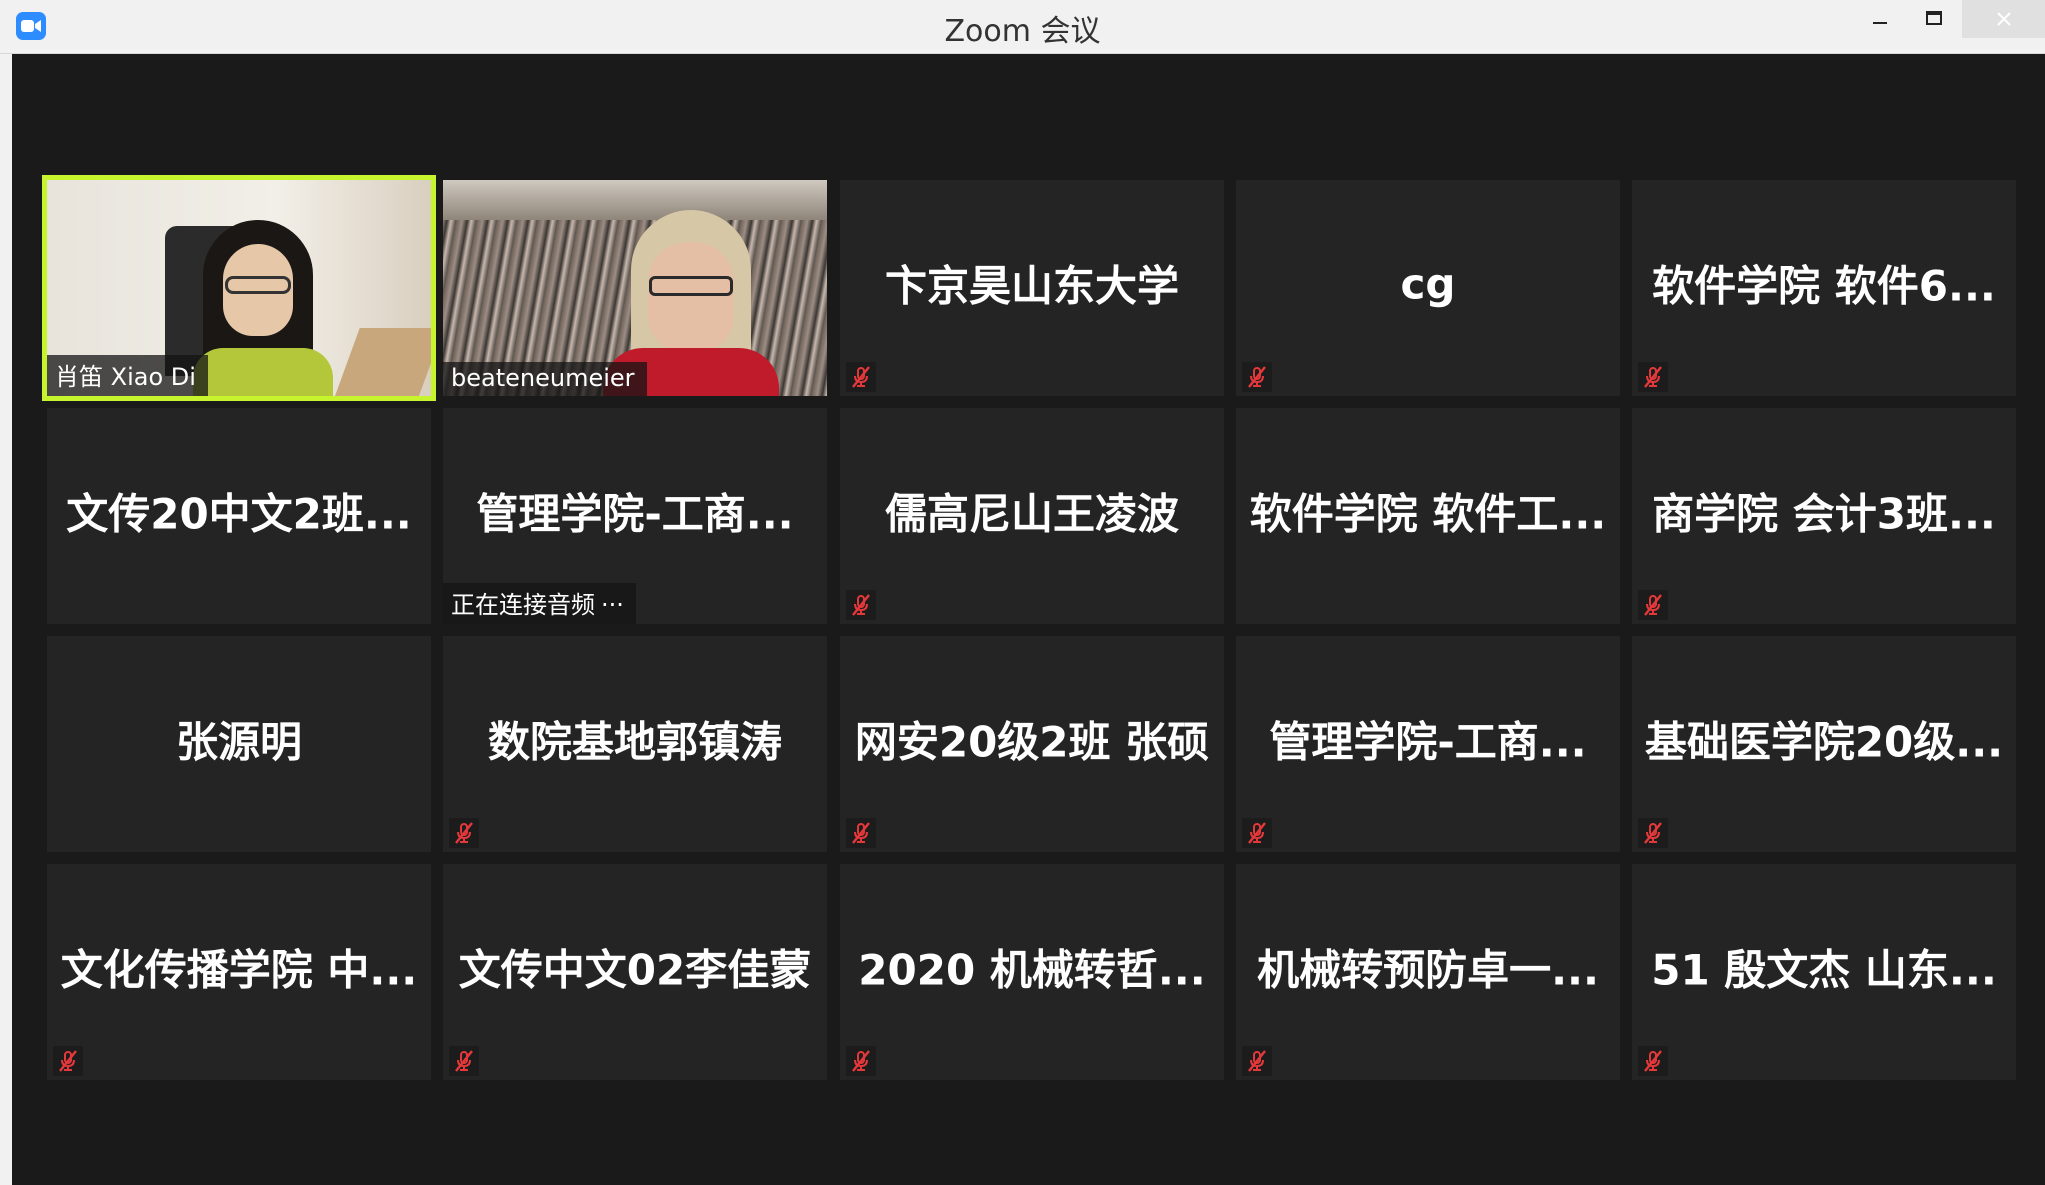 The image size is (2045, 1185). I want to click on participant-tile: beateneumeier, so click(635, 288).